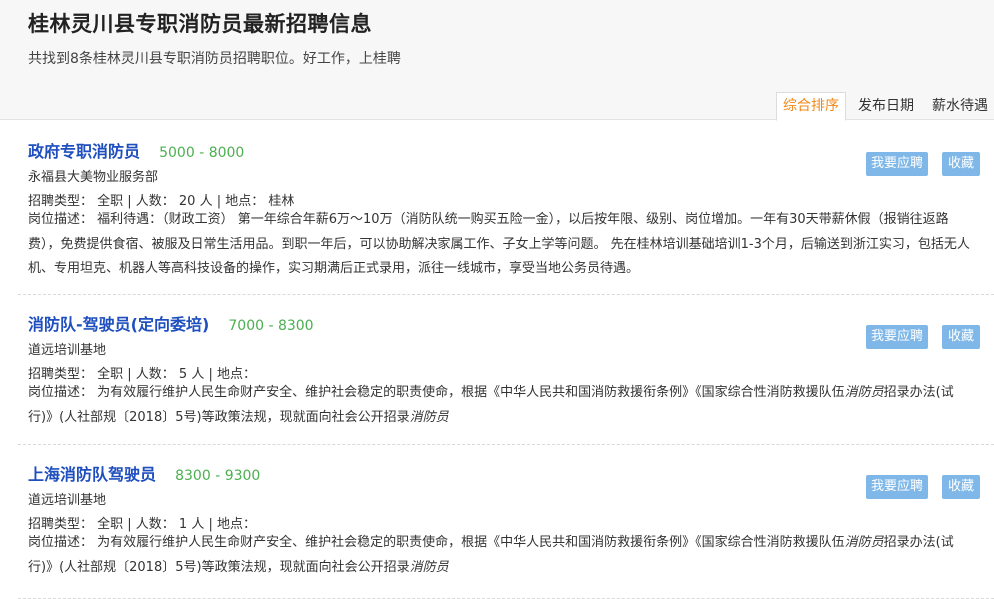 This screenshot has width=994, height=599. What do you see at coordinates (161, 201) in the screenshot?
I see `job-meta: 招聘类型： 全职 | 人数： 20 人 | 地点： 桂林` at bounding box center [161, 201].